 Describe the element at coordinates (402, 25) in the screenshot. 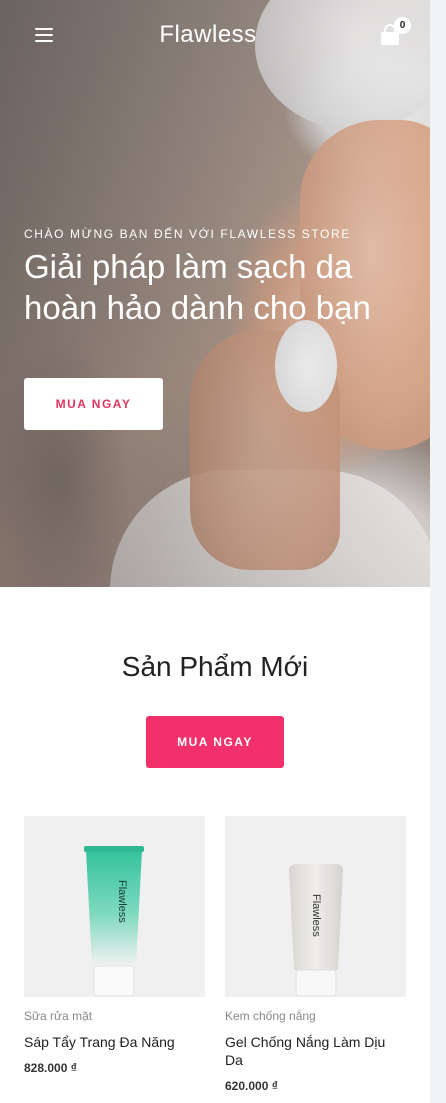

I see `cart-count-badge: 0` at that location.